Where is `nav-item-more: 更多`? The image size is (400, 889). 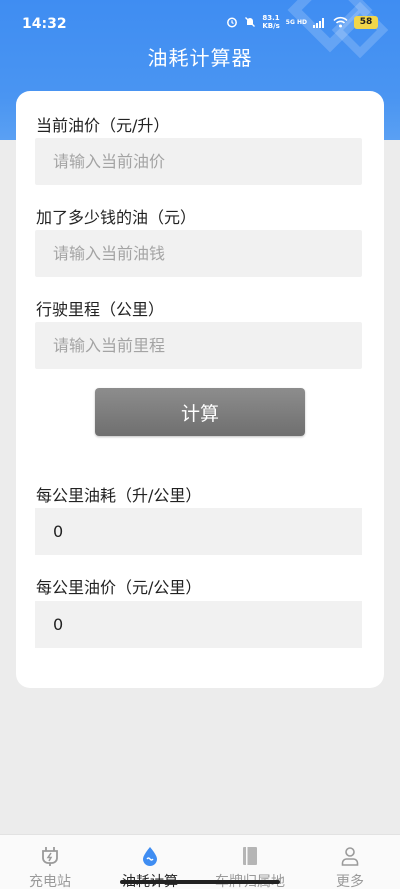
nav-item-more: 更多 is located at coordinates (350, 862).